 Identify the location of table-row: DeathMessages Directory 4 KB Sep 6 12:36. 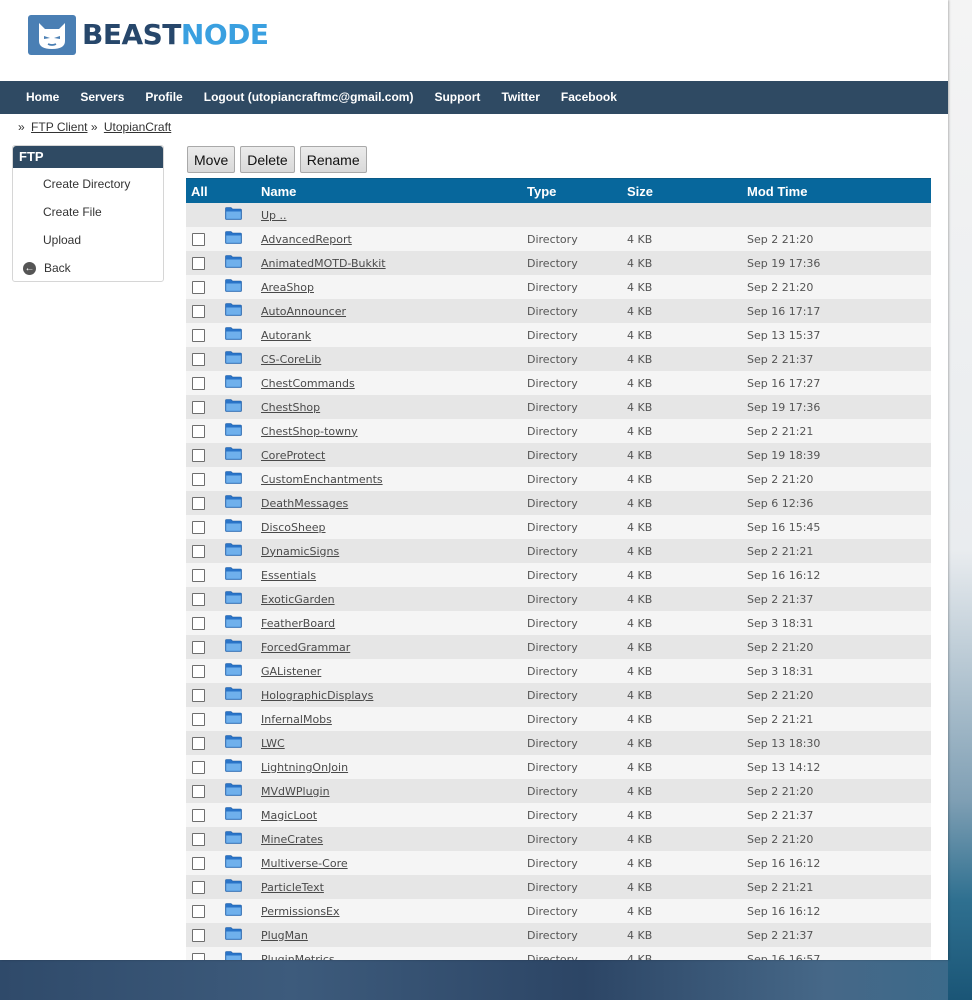
(558, 503).